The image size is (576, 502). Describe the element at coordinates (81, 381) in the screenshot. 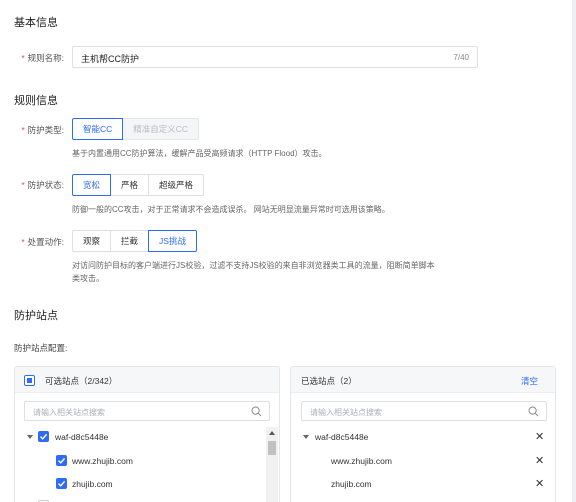

I see `available-sites-title: 可选站点（2/342）` at that location.